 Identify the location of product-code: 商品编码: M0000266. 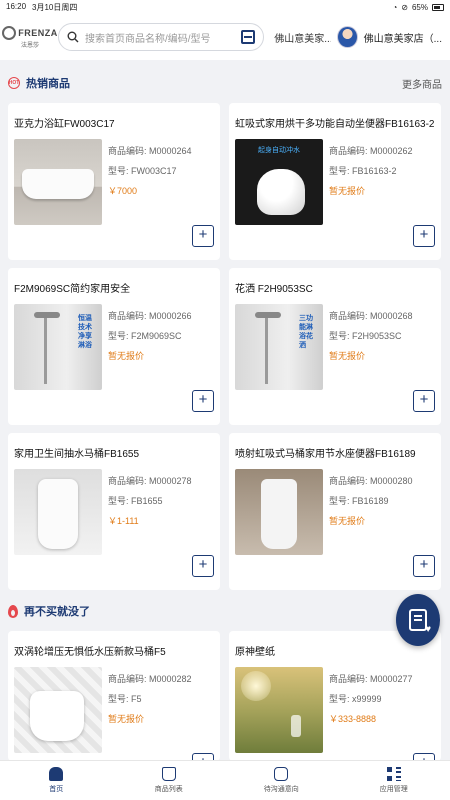
(150, 316).